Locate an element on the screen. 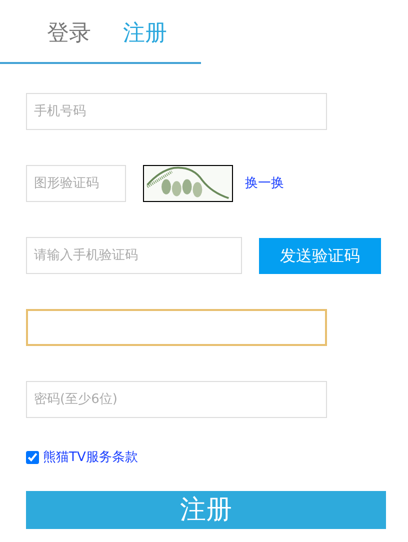  captcha-field: 图形验证码 is located at coordinates (76, 183).